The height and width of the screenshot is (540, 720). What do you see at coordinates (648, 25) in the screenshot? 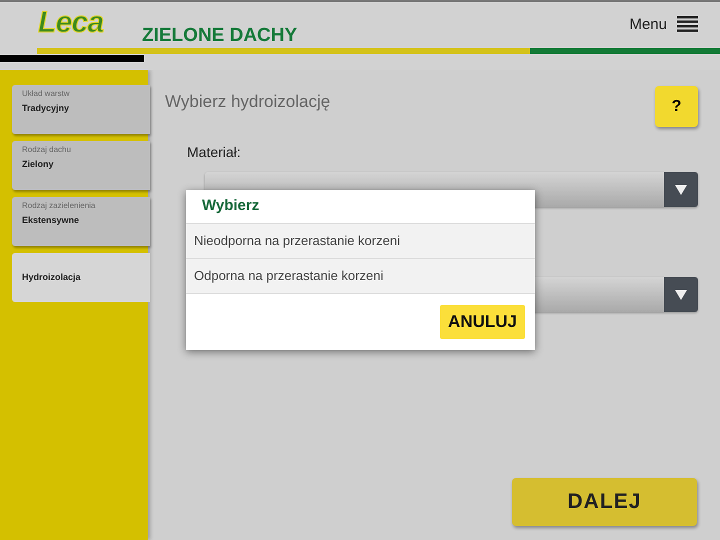
I see `menu-label: Menu` at bounding box center [648, 25].